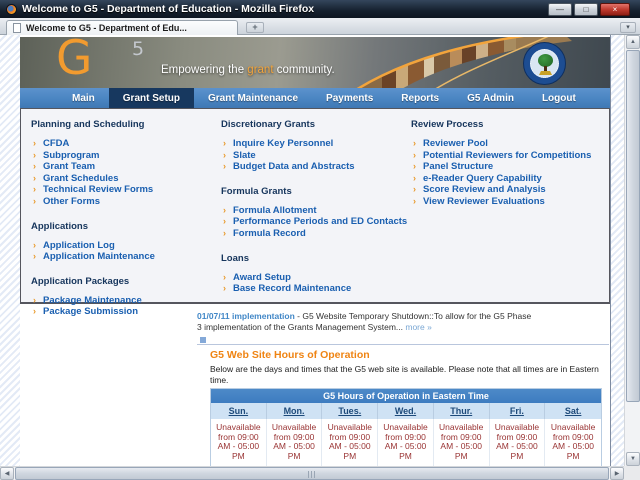 The height and width of the screenshot is (480, 640). I want to click on horizontal-scrollbar-thumb, so click(312, 473).